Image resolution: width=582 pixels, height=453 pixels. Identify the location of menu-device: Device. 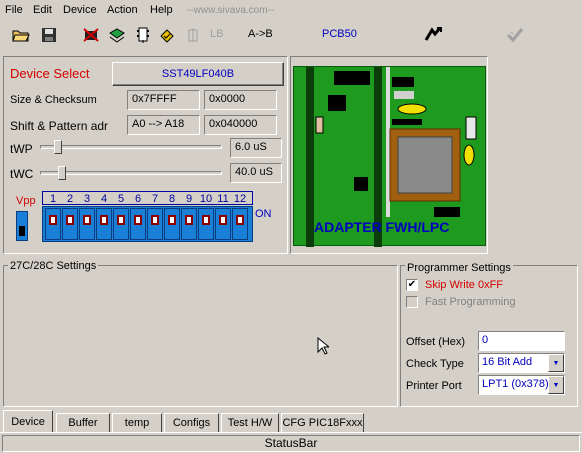
(80, 10).